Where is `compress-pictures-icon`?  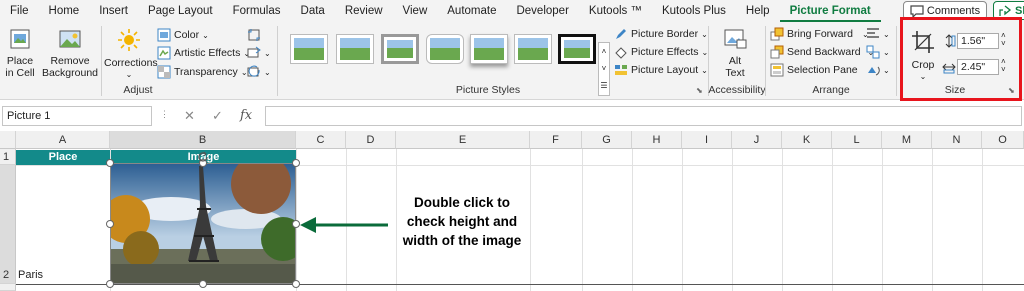 compress-pictures-icon is located at coordinates (254, 35).